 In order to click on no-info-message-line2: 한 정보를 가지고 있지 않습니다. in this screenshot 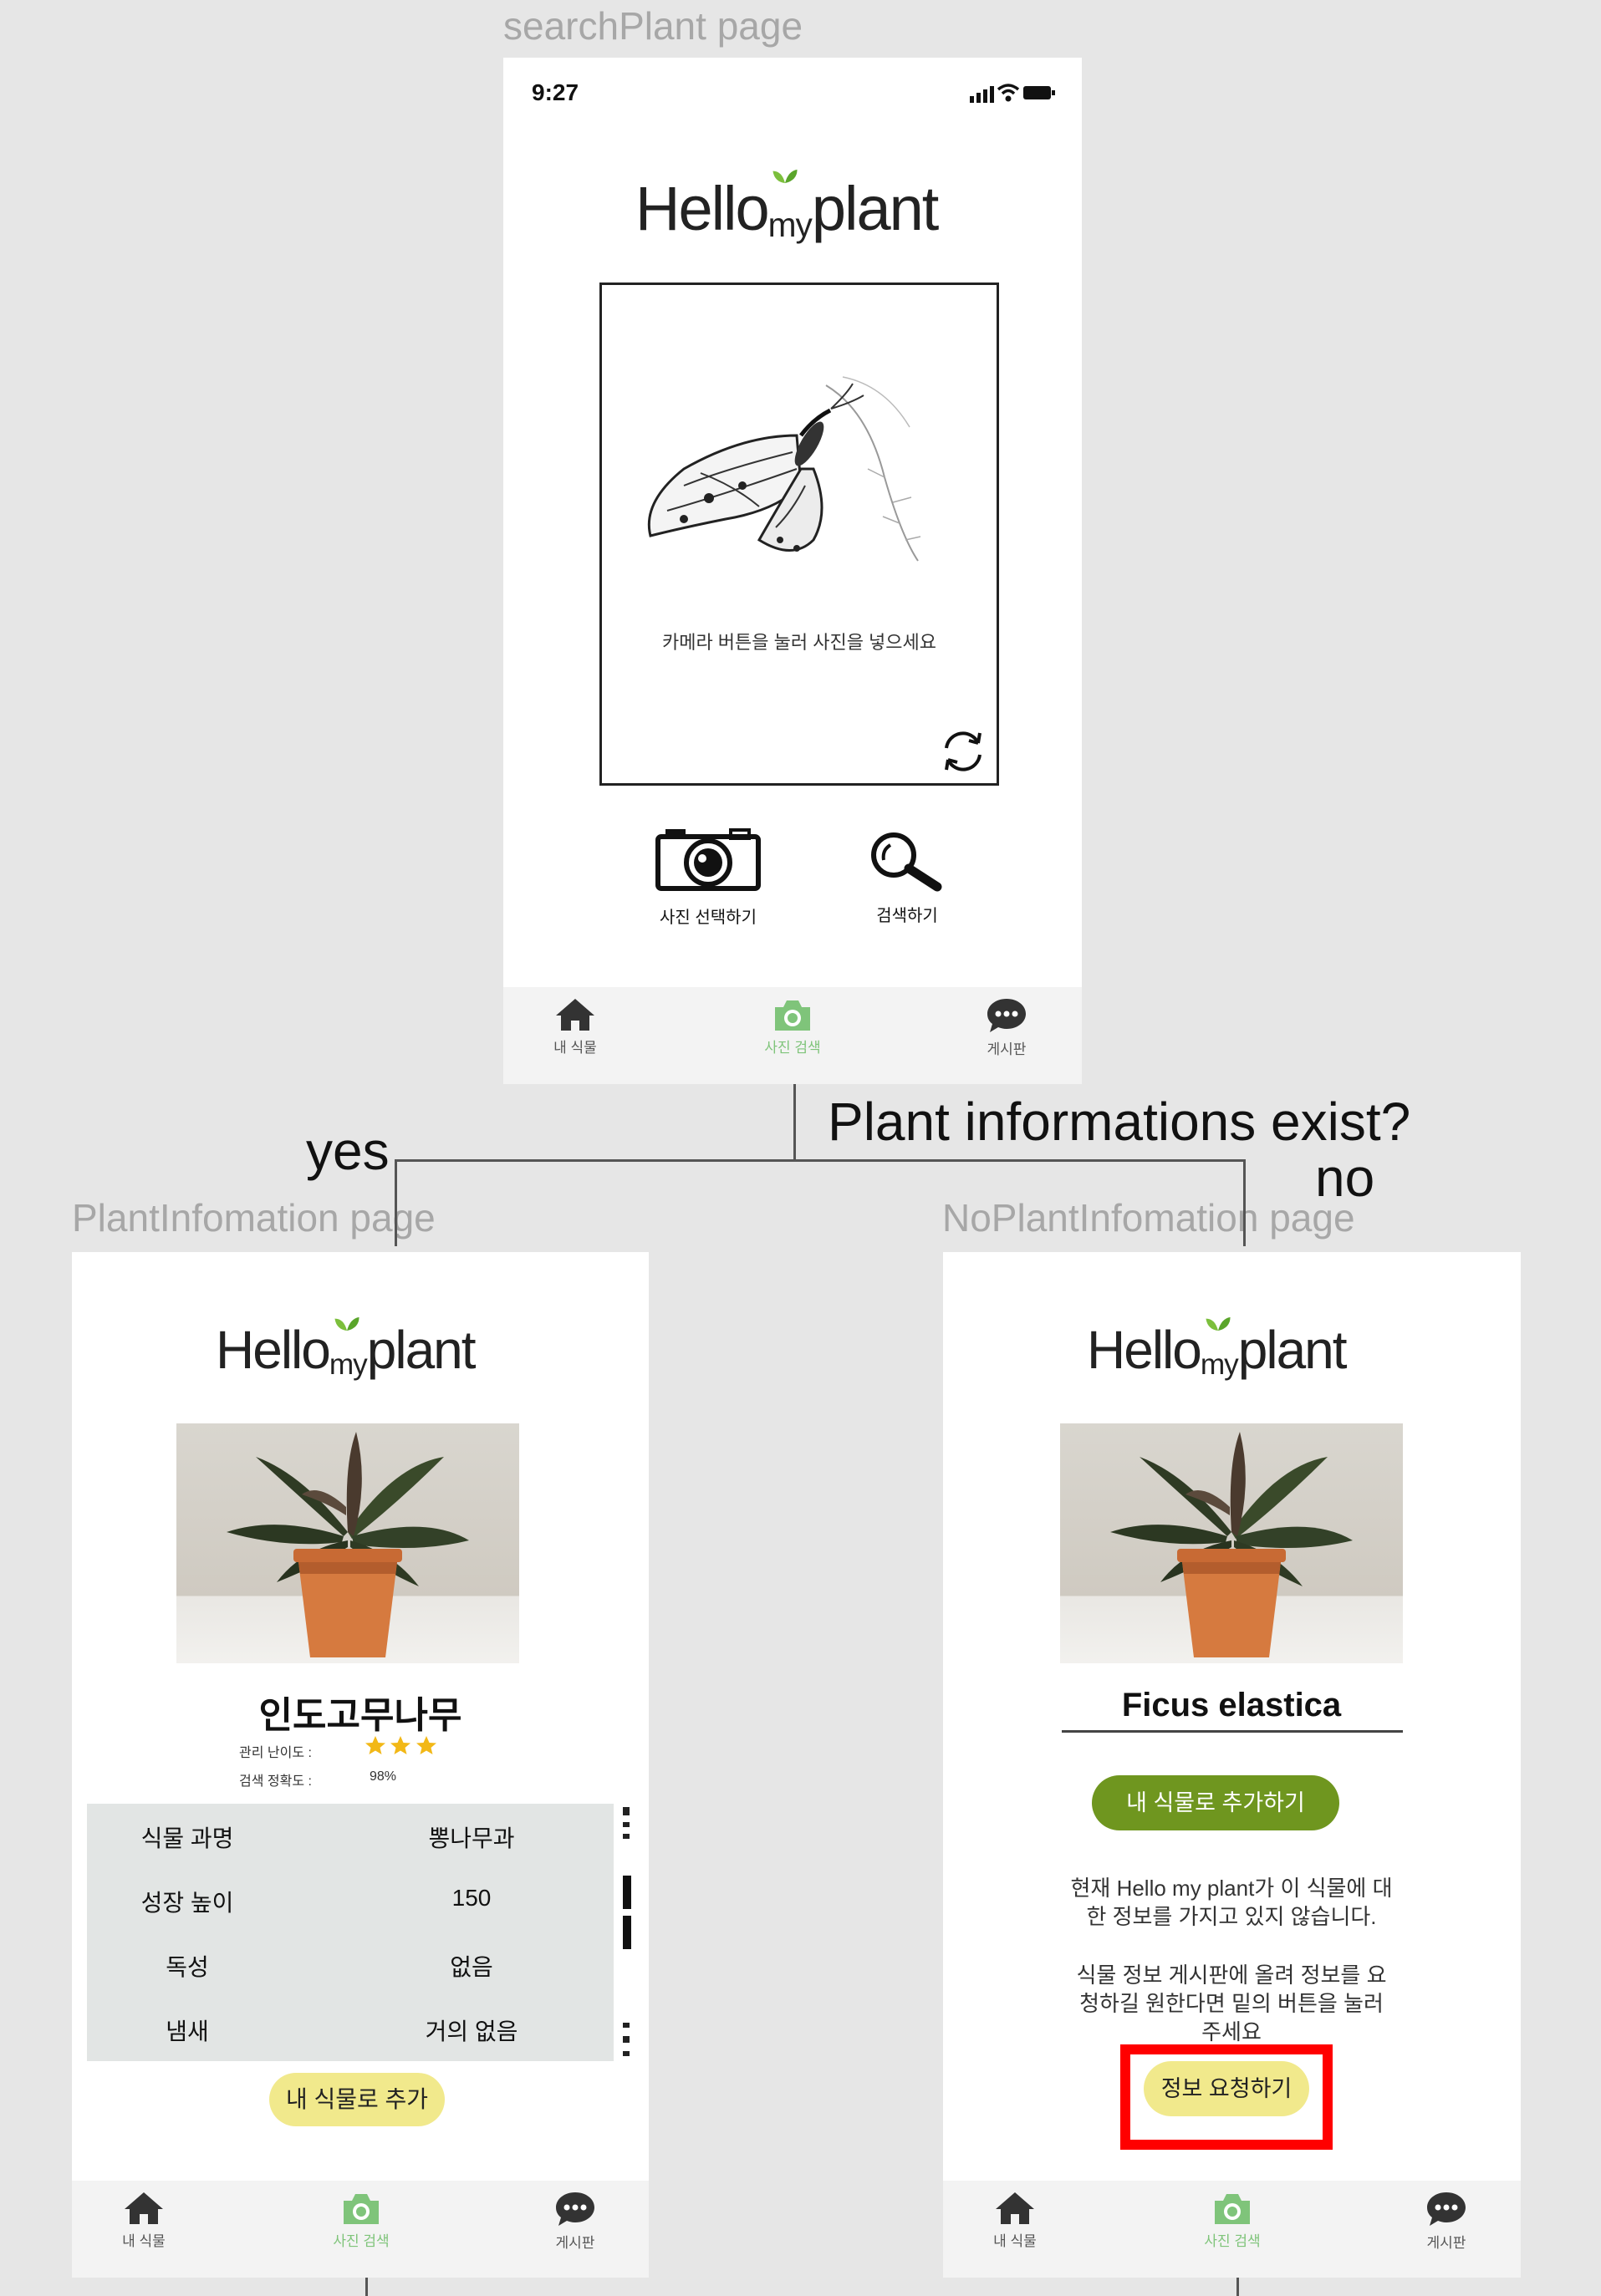, I will do `click(1231, 1916)`.